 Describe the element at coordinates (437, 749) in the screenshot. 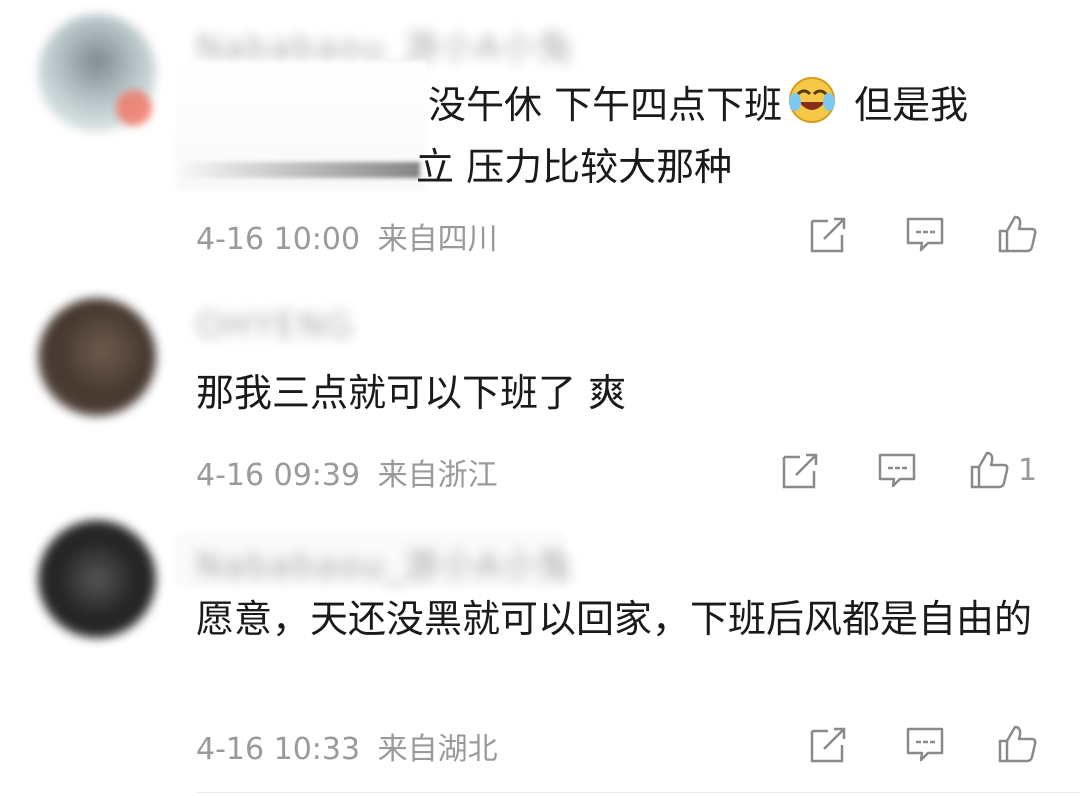

I see `comment-location: 来自湖北` at that location.